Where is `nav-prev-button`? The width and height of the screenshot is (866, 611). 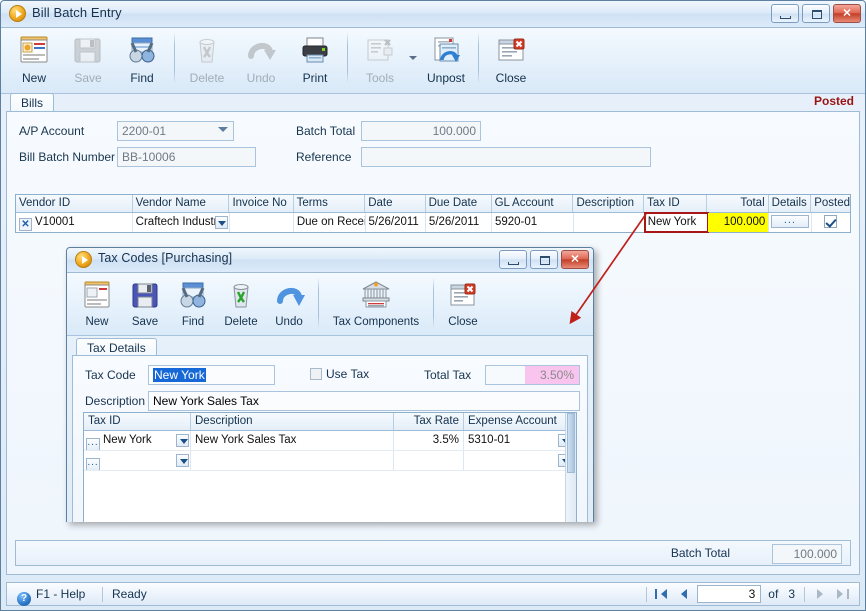
nav-prev-button is located at coordinates (684, 594).